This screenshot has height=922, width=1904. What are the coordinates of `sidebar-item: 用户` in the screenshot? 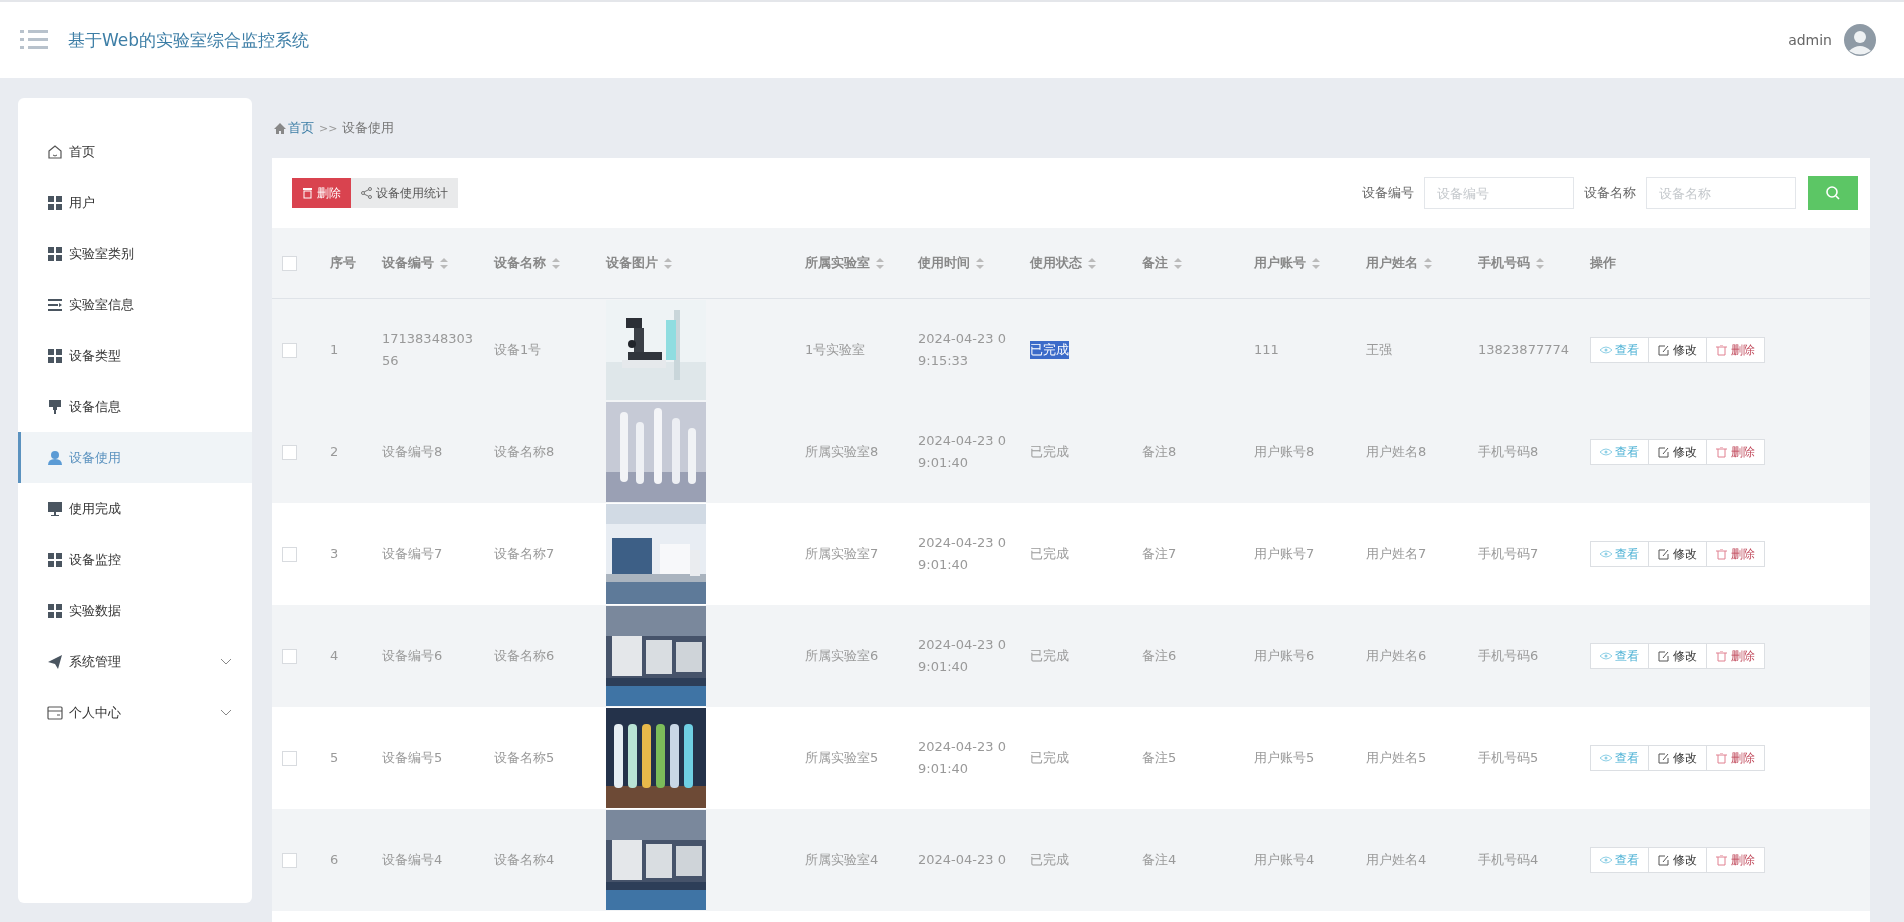 It's located at (135, 202).